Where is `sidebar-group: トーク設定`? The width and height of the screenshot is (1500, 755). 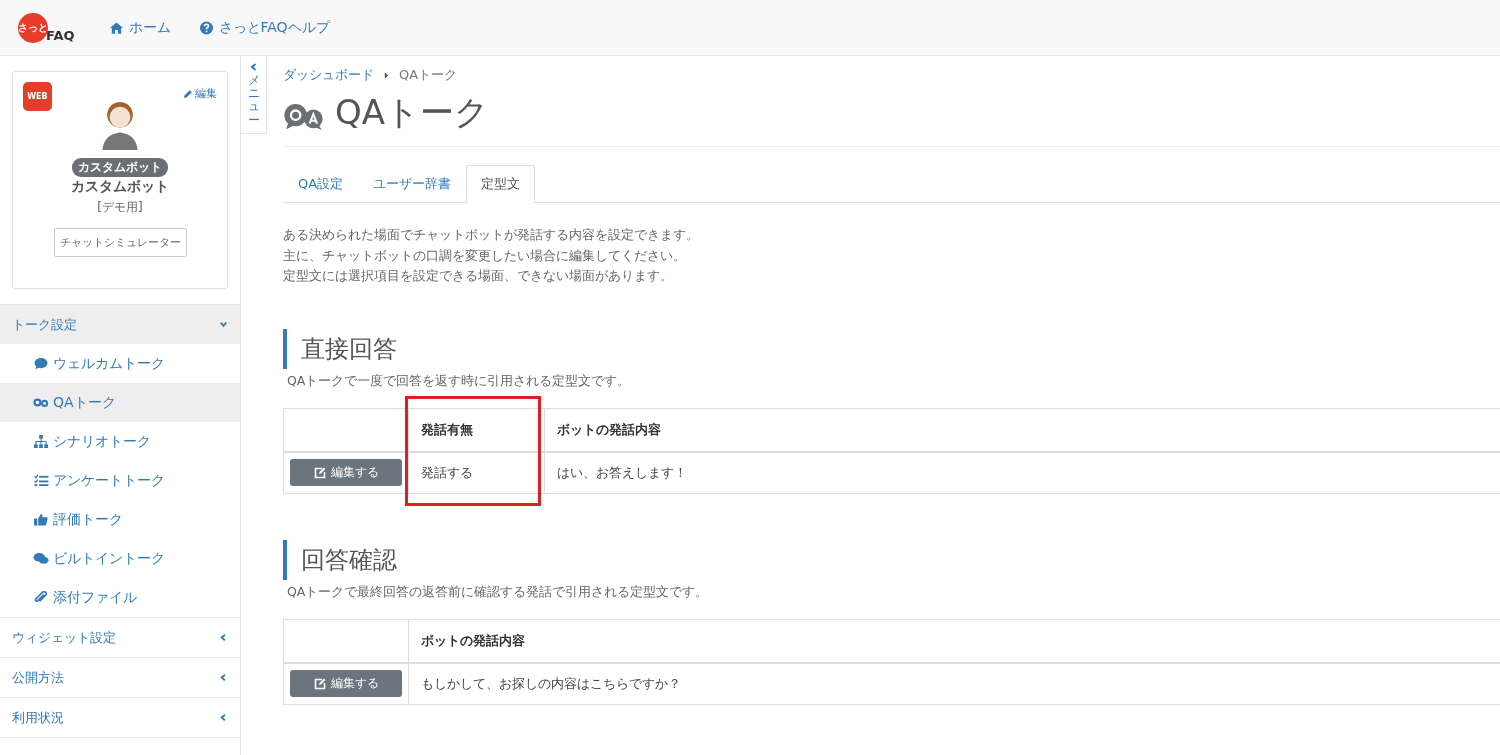 sidebar-group: トーク設定 is located at coordinates (120, 324).